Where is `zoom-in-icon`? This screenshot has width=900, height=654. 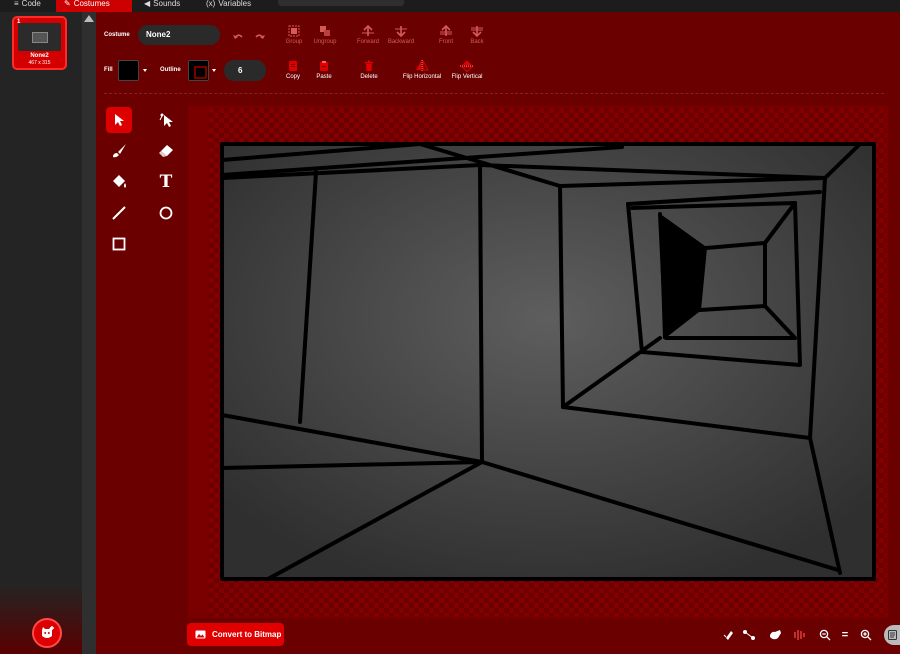 zoom-in-icon is located at coordinates (866, 635).